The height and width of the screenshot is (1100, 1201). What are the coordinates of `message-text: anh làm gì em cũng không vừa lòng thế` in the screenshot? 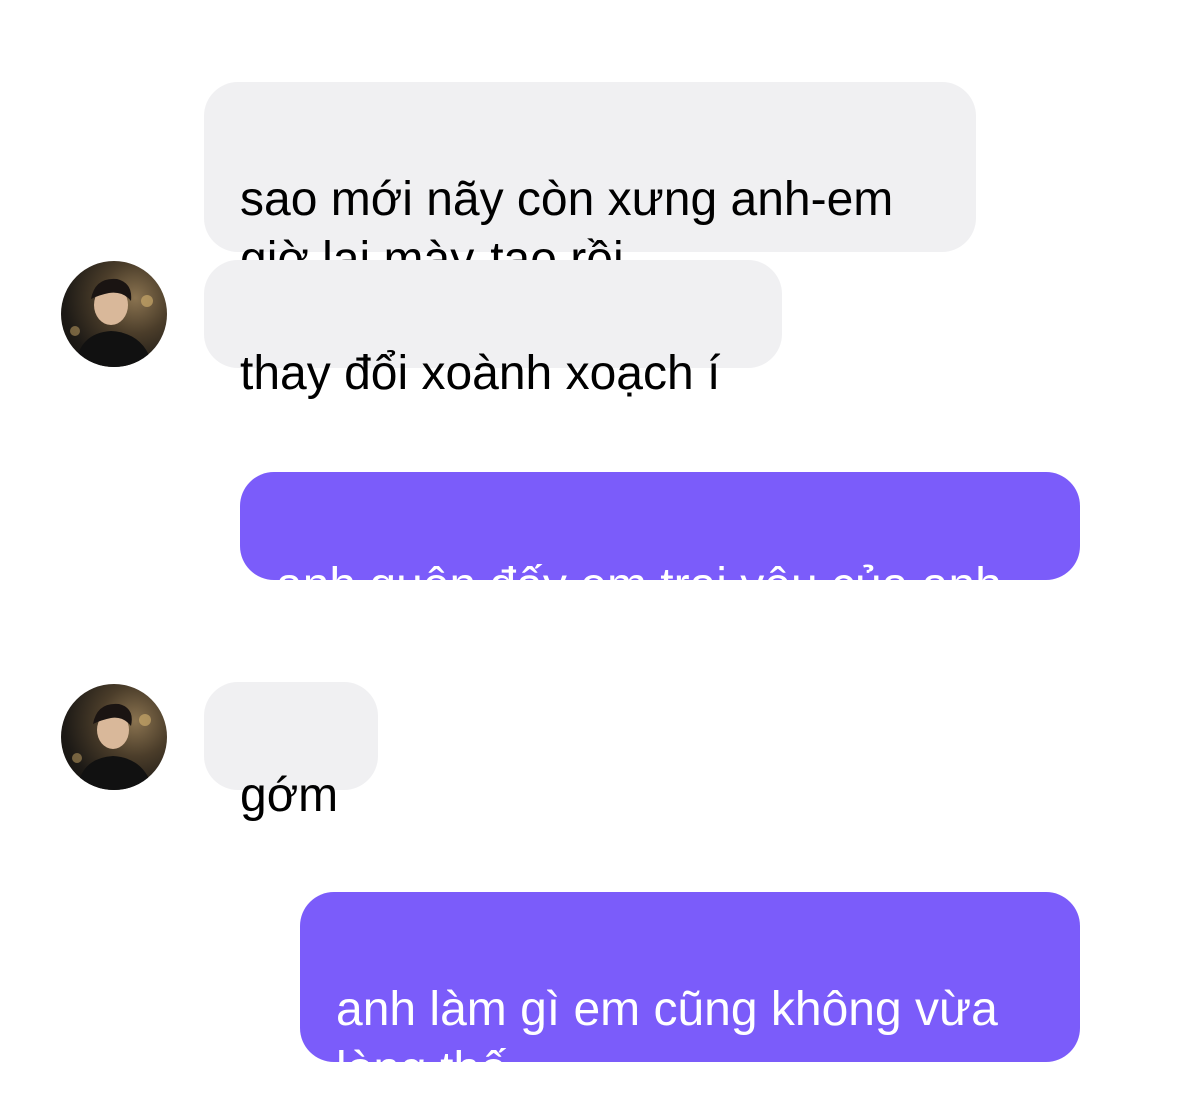 It's located at (667, 1039).